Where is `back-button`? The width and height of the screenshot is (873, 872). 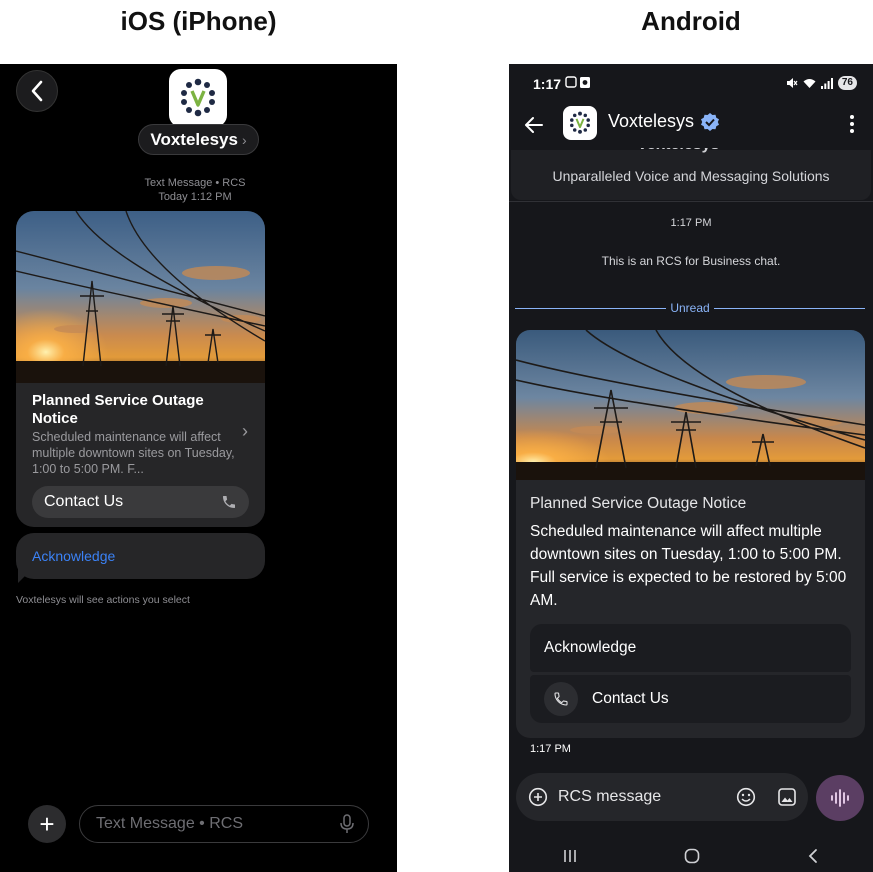 back-button is located at coordinates (37, 91).